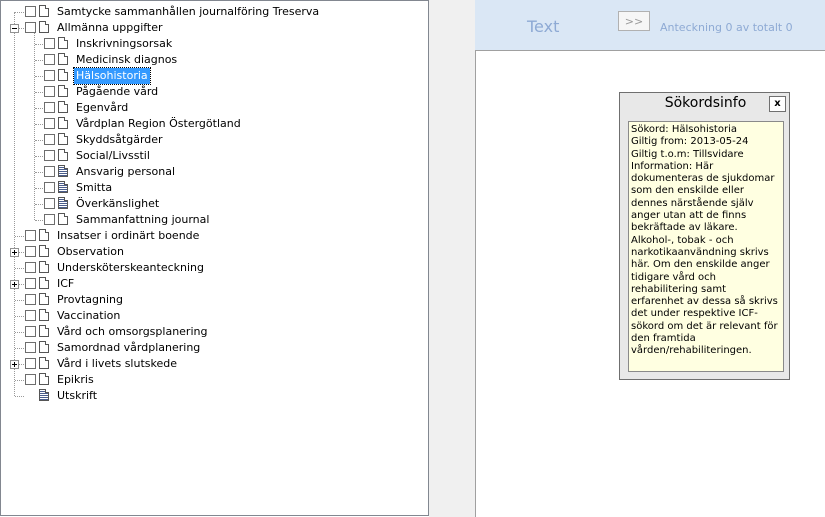  What do you see at coordinates (75, 380) in the screenshot?
I see `tree-item-label: Epikris` at bounding box center [75, 380].